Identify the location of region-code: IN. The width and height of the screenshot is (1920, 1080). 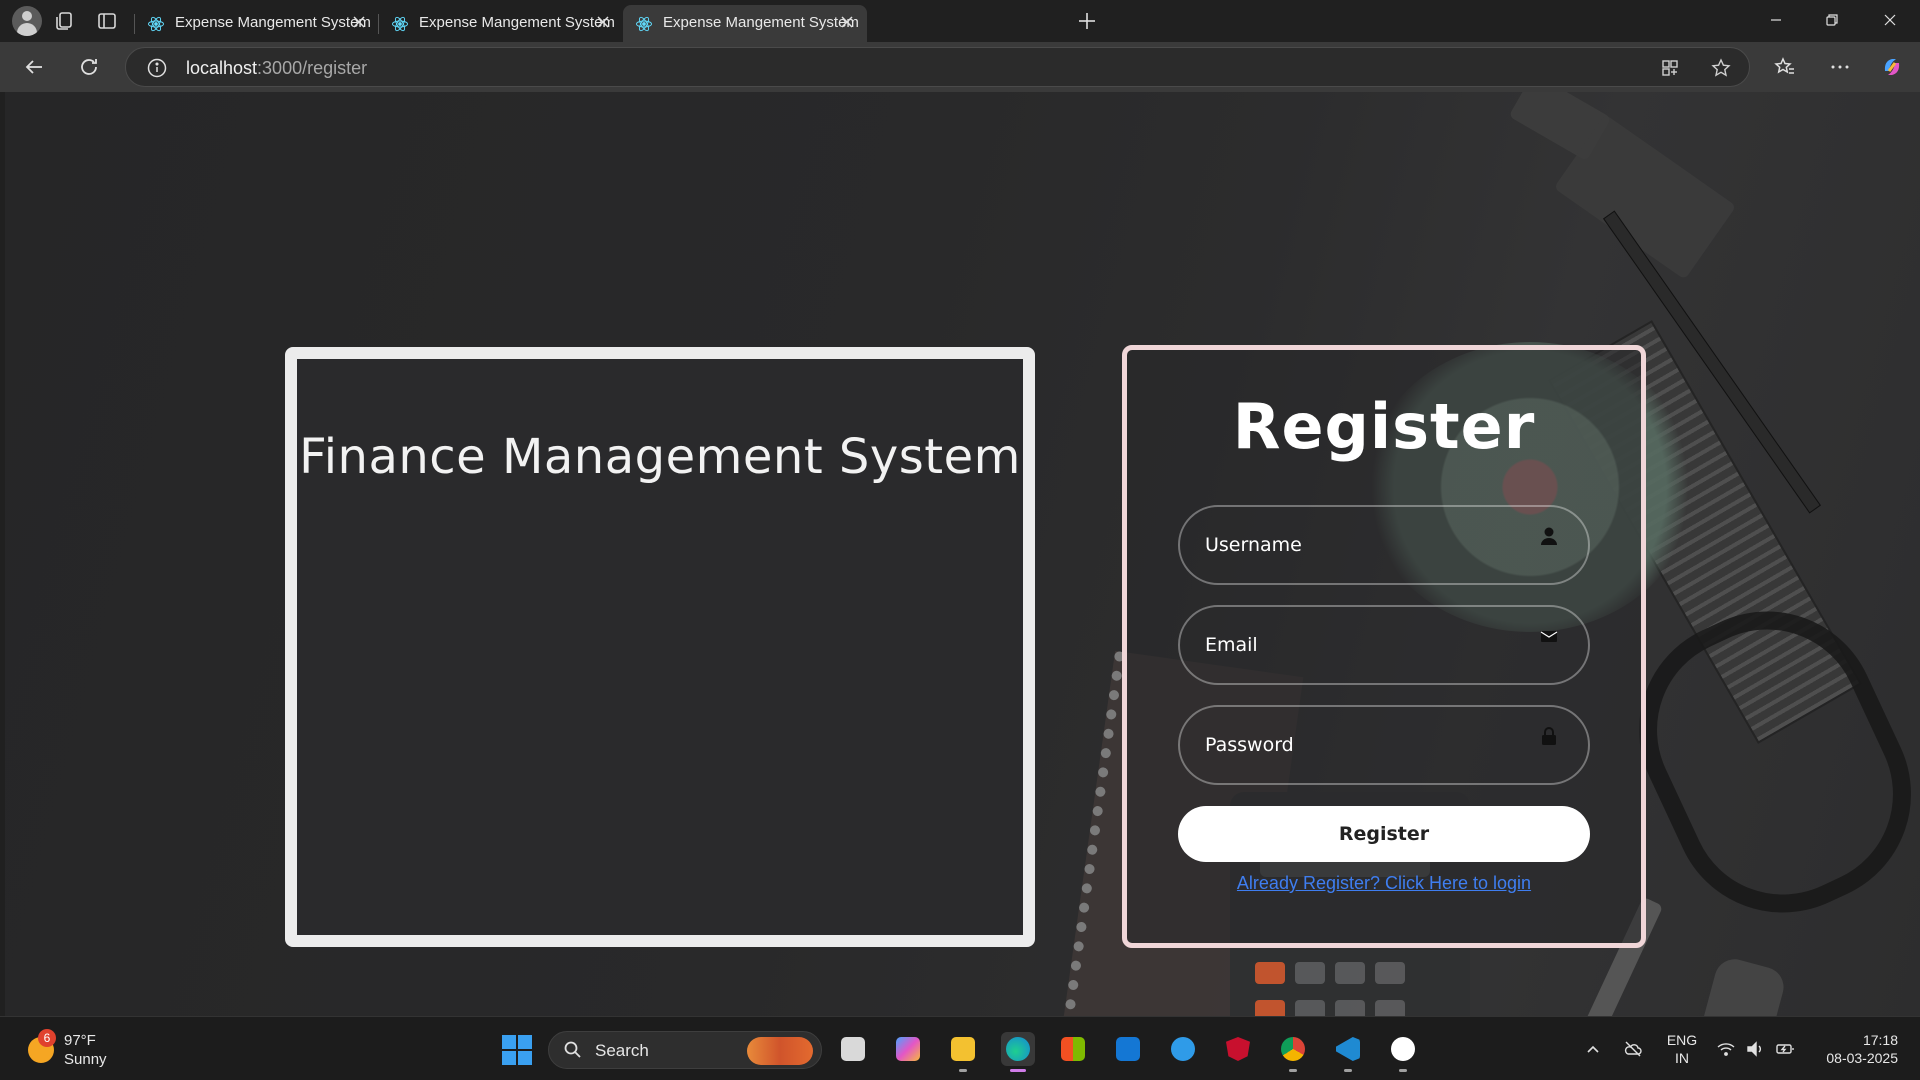
(1682, 1058).